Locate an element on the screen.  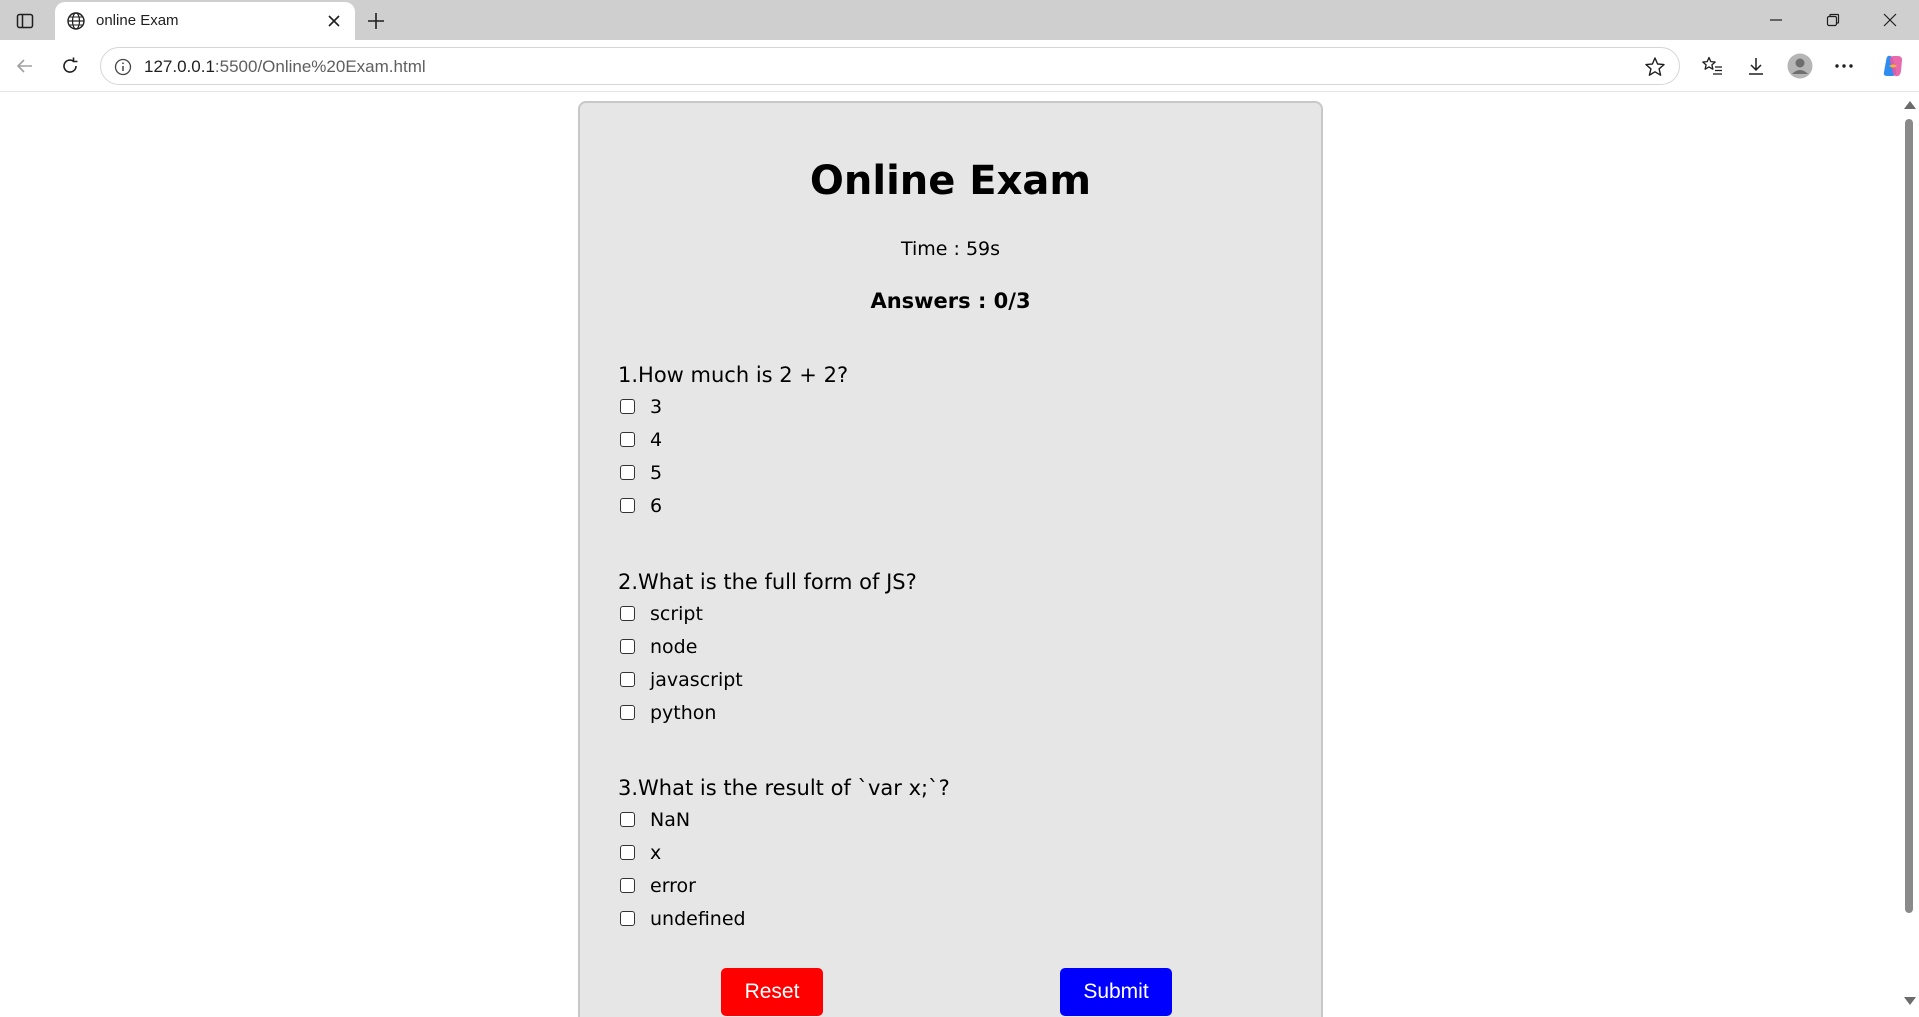
question-1: 1.How much is 2 + 2? 3 4 5 6 is located at coordinates (733, 441).